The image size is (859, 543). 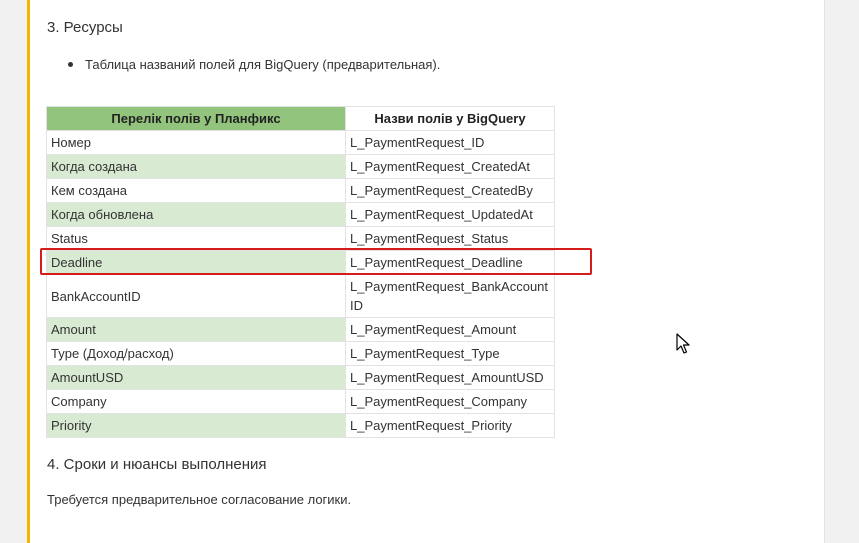 I want to click on planfix-field-cell: Status, so click(x=196, y=238).